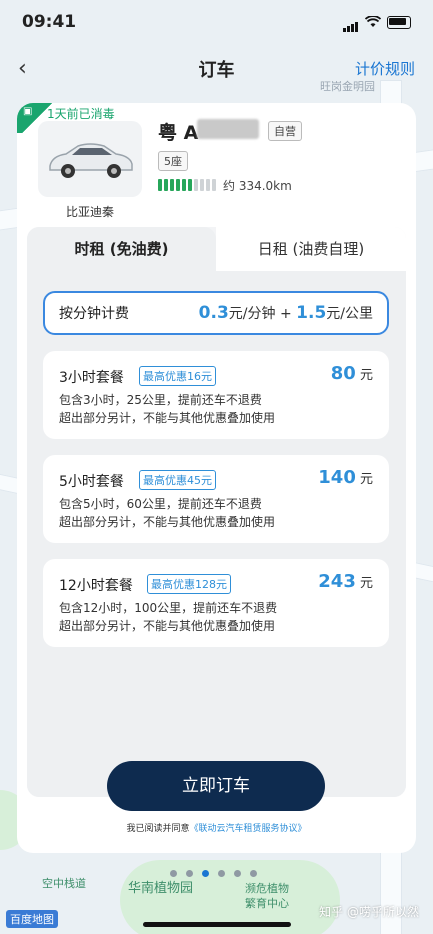 The height and width of the screenshot is (934, 433). What do you see at coordinates (373, 21) in the screenshot?
I see `wifi-icon` at bounding box center [373, 21].